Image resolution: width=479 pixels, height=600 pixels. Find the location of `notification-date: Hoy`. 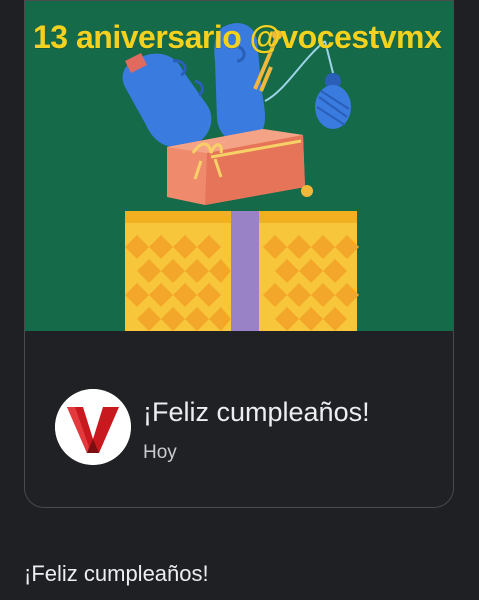

notification-date: Hoy is located at coordinates (160, 452).